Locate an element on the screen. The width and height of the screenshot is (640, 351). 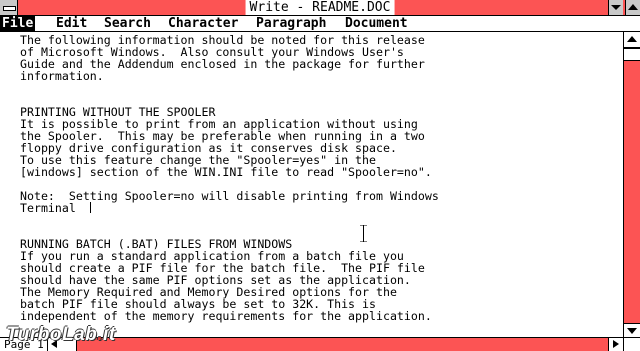
system-menu-icon is located at coordinates (9, 8).